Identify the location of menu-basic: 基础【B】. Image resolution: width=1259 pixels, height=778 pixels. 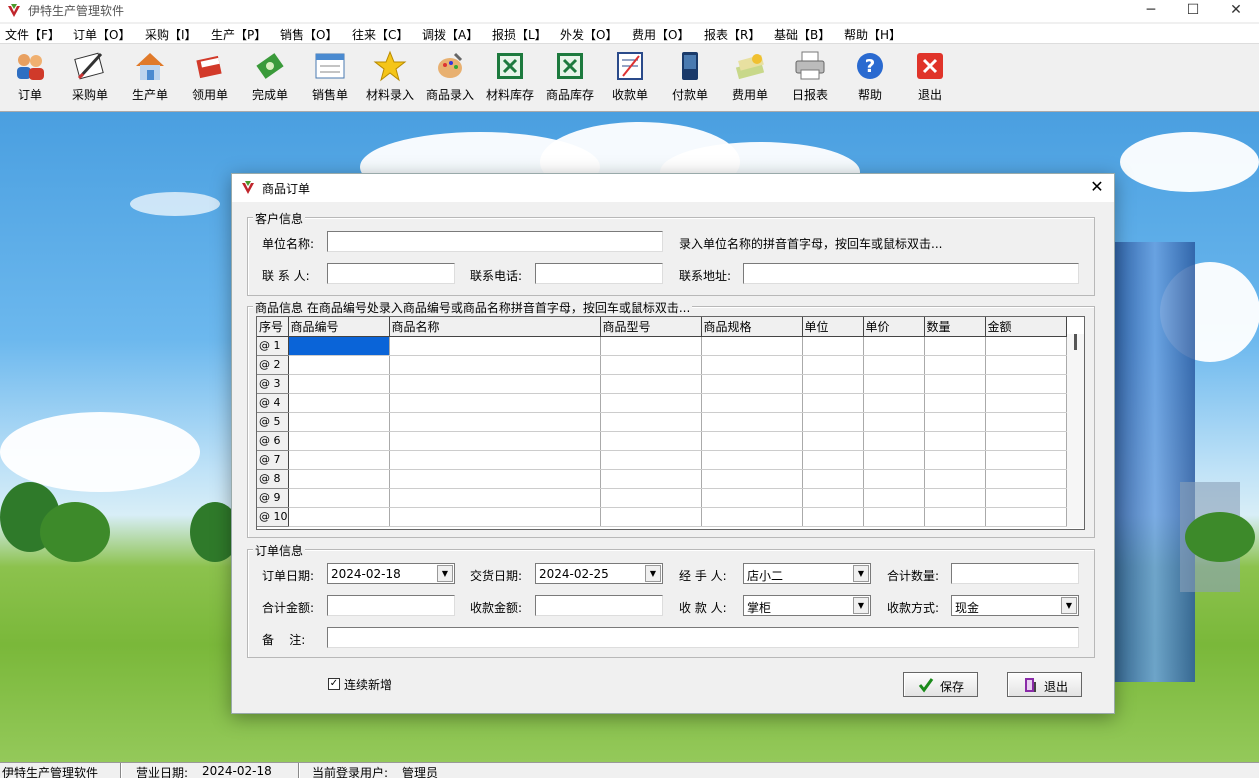
(802, 34).